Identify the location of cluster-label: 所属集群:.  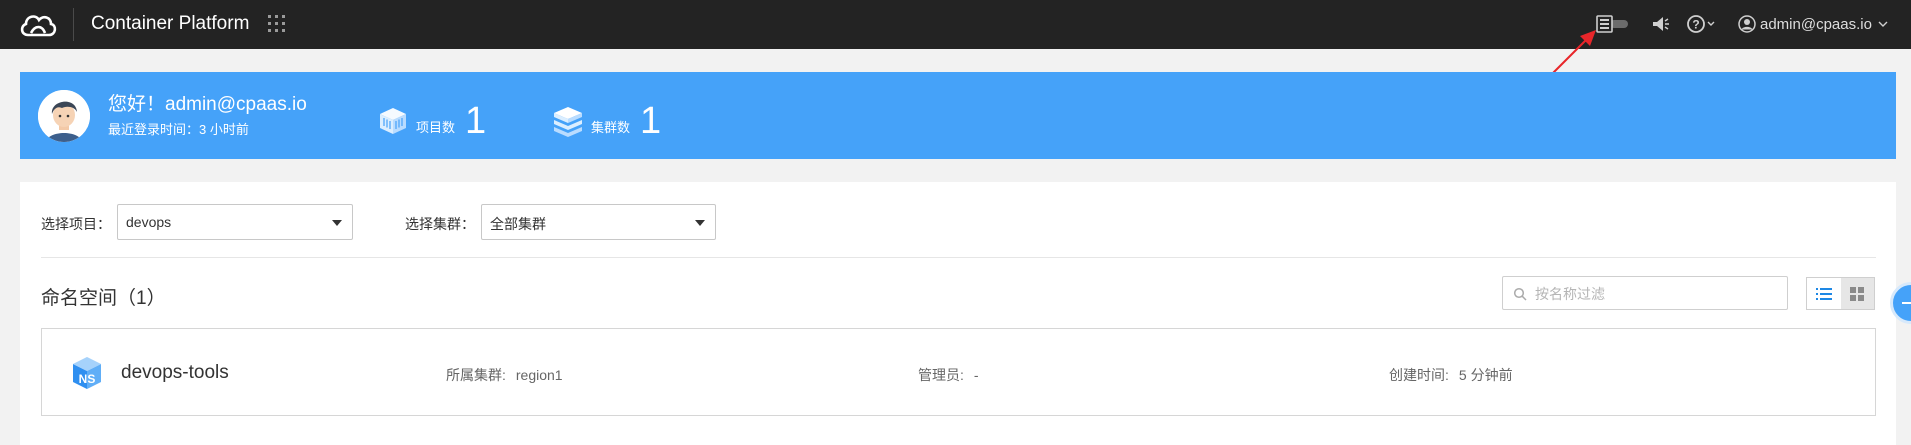
(476, 375).